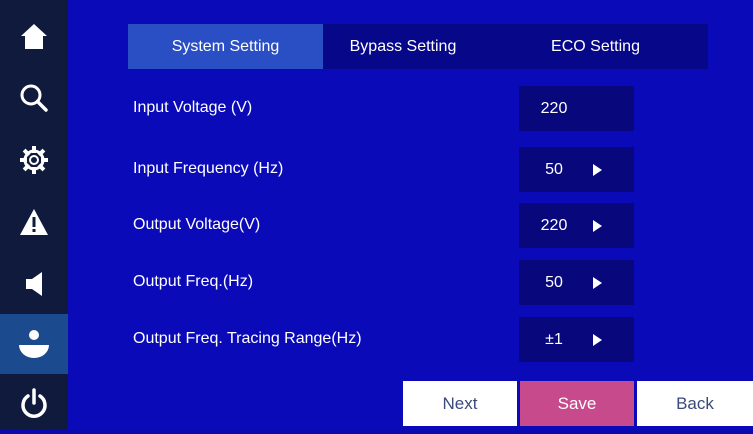 The width and height of the screenshot is (753, 434). I want to click on warning-icon, so click(34, 222).